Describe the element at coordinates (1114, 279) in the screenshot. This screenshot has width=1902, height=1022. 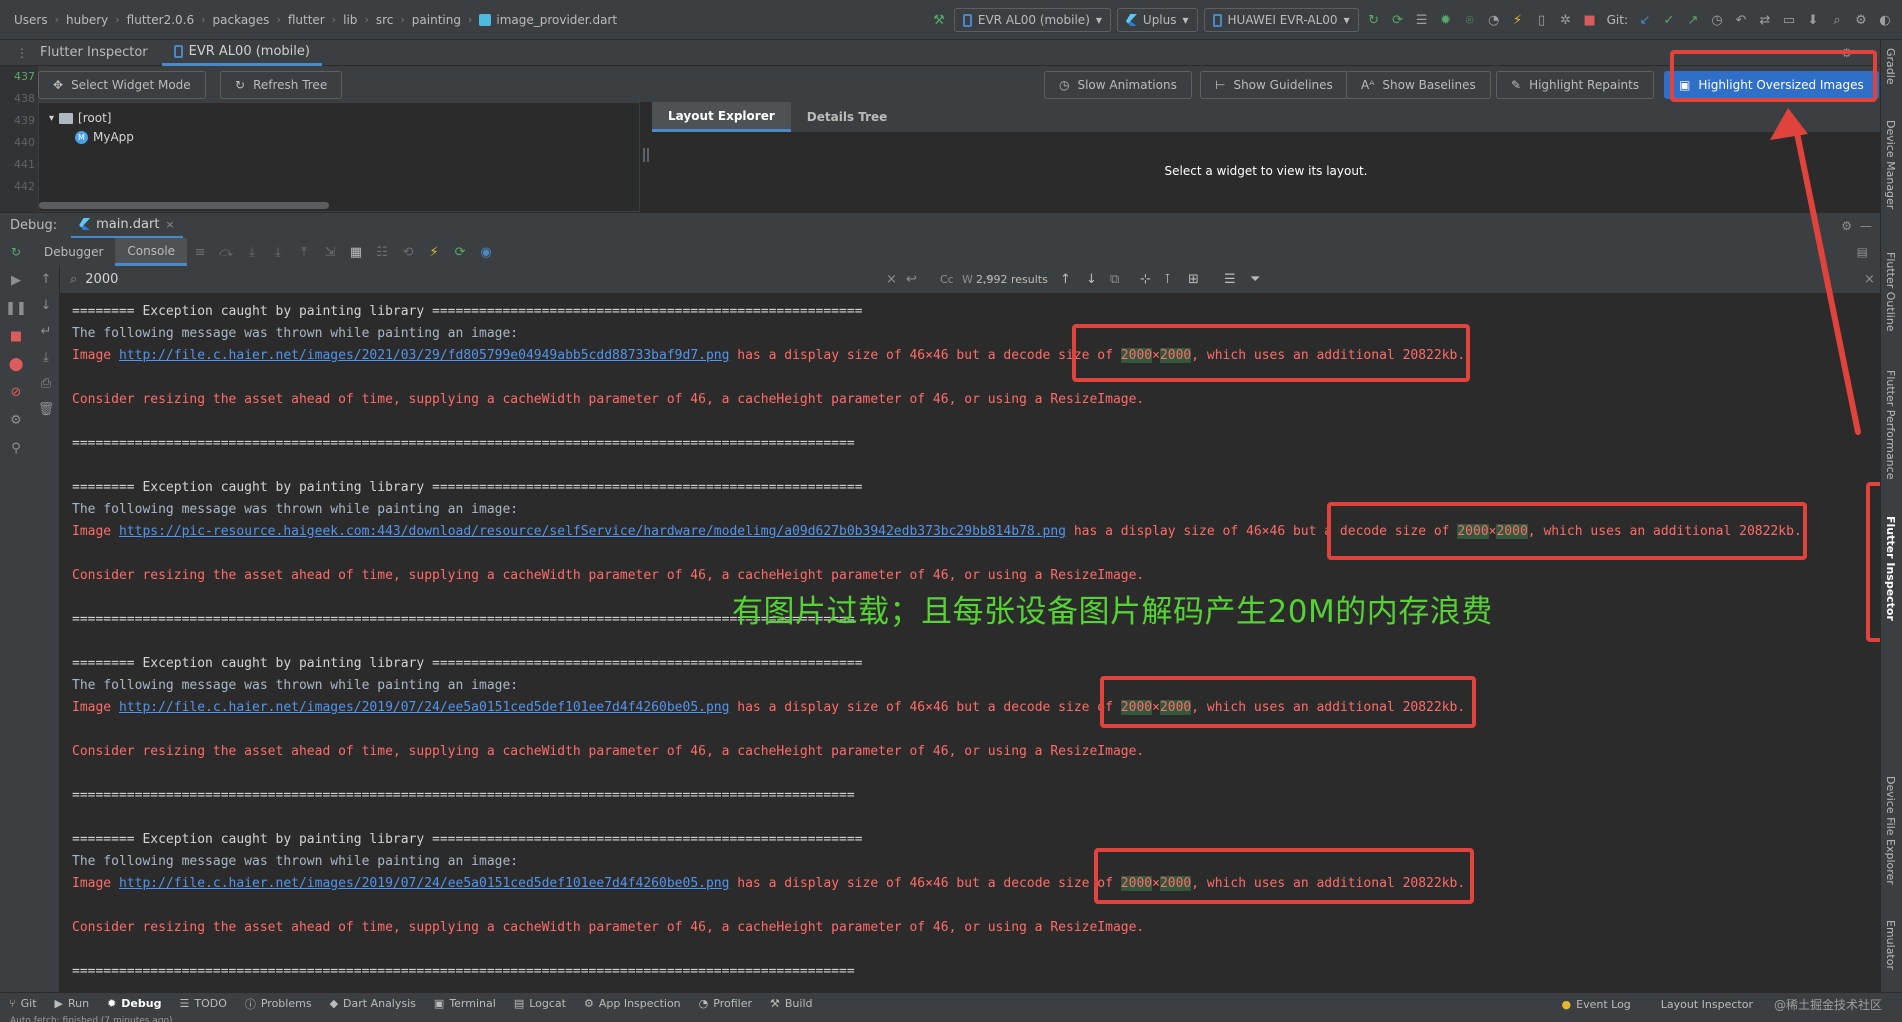
I see `open-in-window-icon: ⧉` at that location.